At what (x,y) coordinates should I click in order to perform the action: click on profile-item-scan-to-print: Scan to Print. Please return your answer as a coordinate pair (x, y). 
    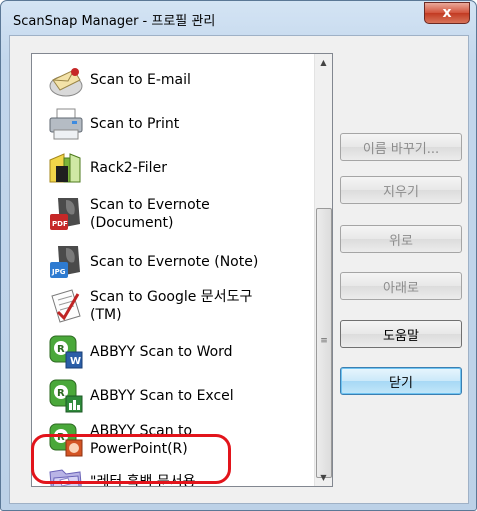
    Looking at the image, I should click on (173, 124).